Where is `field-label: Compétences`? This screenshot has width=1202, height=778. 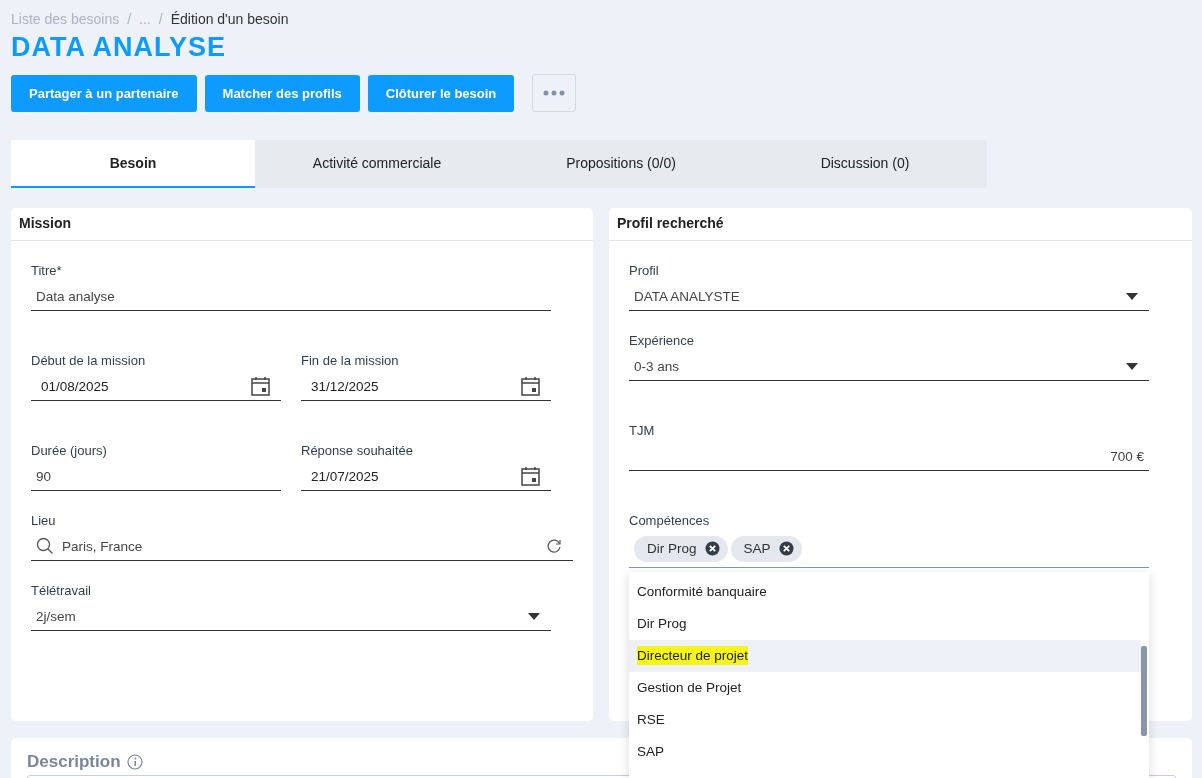
field-label: Compétences is located at coordinates (670, 521).